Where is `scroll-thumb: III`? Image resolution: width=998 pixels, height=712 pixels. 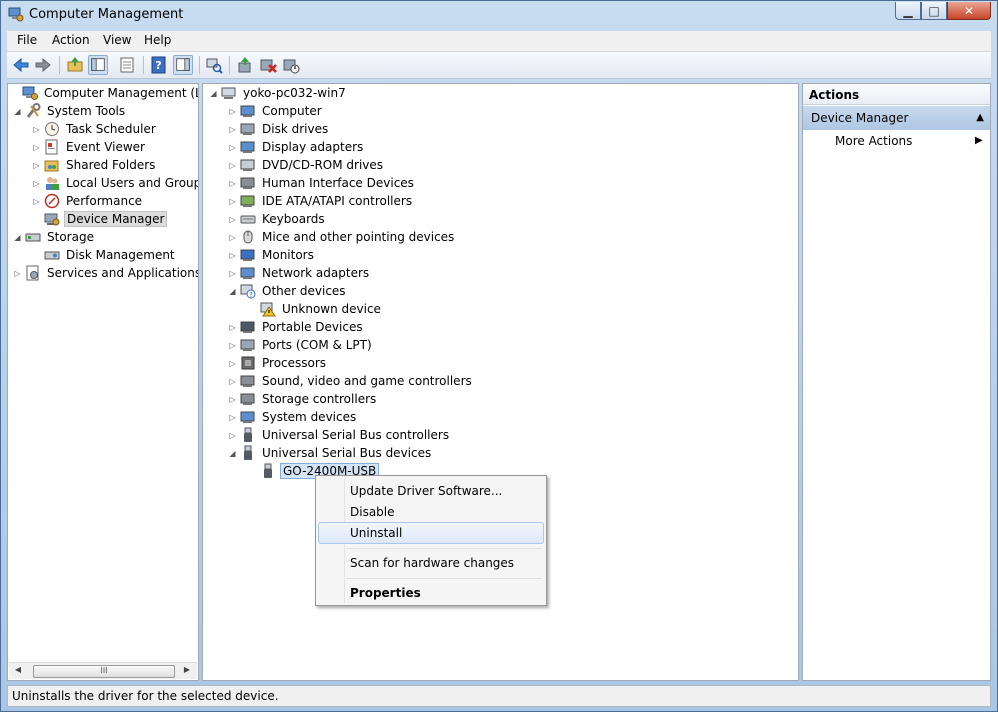
scroll-thumb: III is located at coordinates (104, 671).